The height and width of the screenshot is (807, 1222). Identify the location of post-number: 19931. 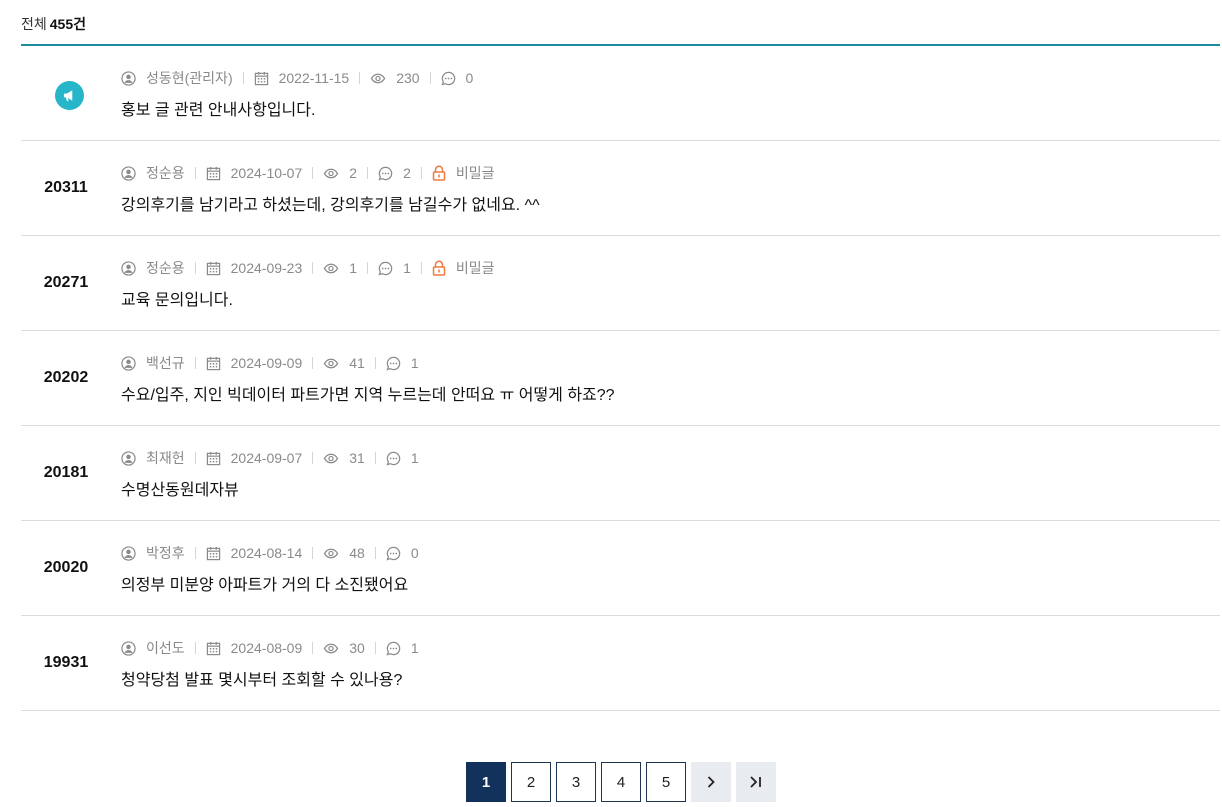
(66, 662).